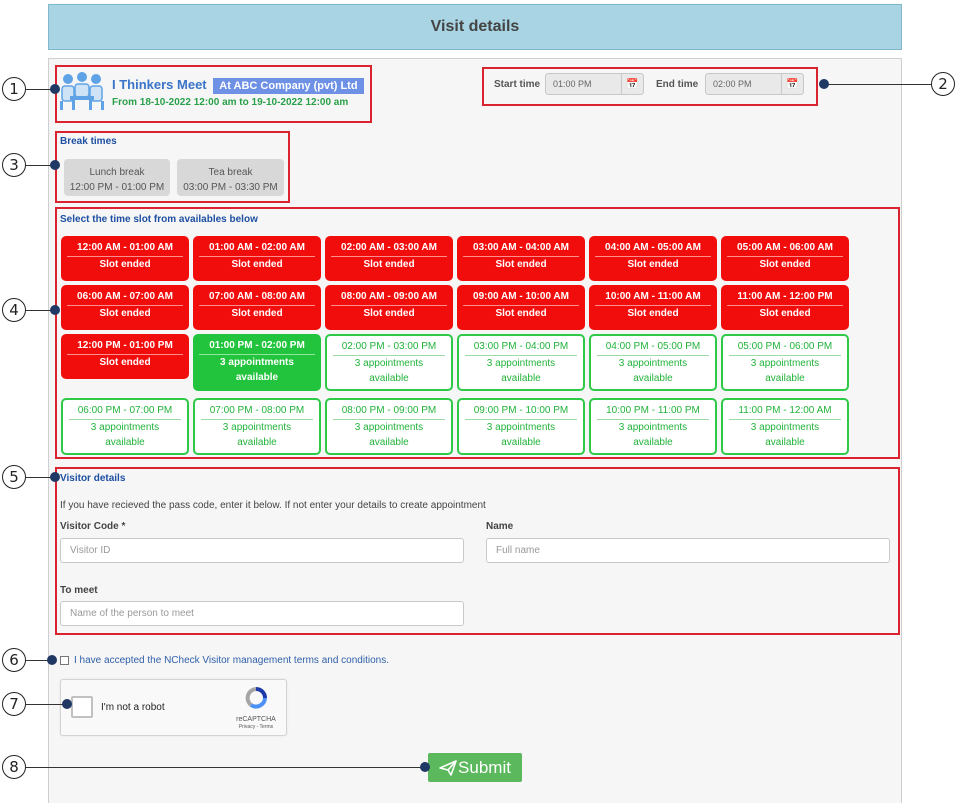 Image resolution: width=956 pixels, height=803 pixels. Describe the element at coordinates (389, 248) in the screenshot. I see `slot-range: 02:00 AM - 03:00 AM` at that location.